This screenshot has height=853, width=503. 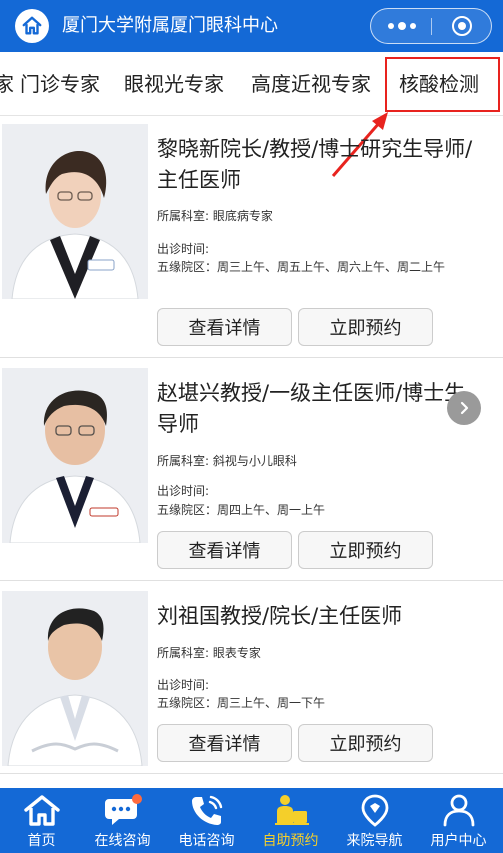 I want to click on more-dots-icon, so click(x=401, y=26).